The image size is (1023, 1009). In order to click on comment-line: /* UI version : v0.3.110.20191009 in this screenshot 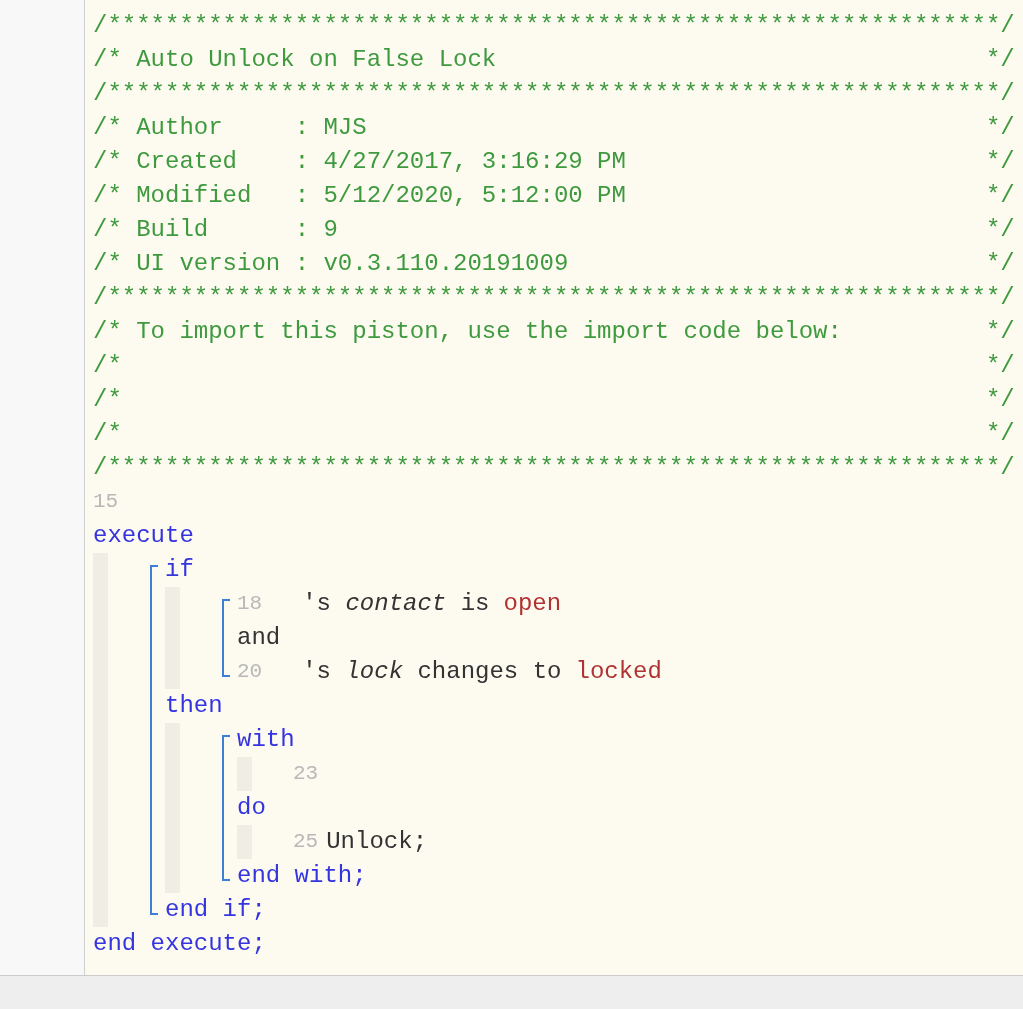, I will do `click(331, 264)`.